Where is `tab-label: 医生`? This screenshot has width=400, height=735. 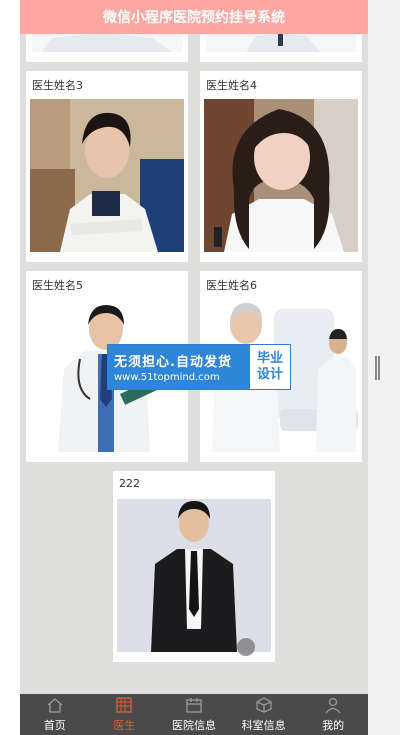 tab-label: 医生 is located at coordinates (124, 725).